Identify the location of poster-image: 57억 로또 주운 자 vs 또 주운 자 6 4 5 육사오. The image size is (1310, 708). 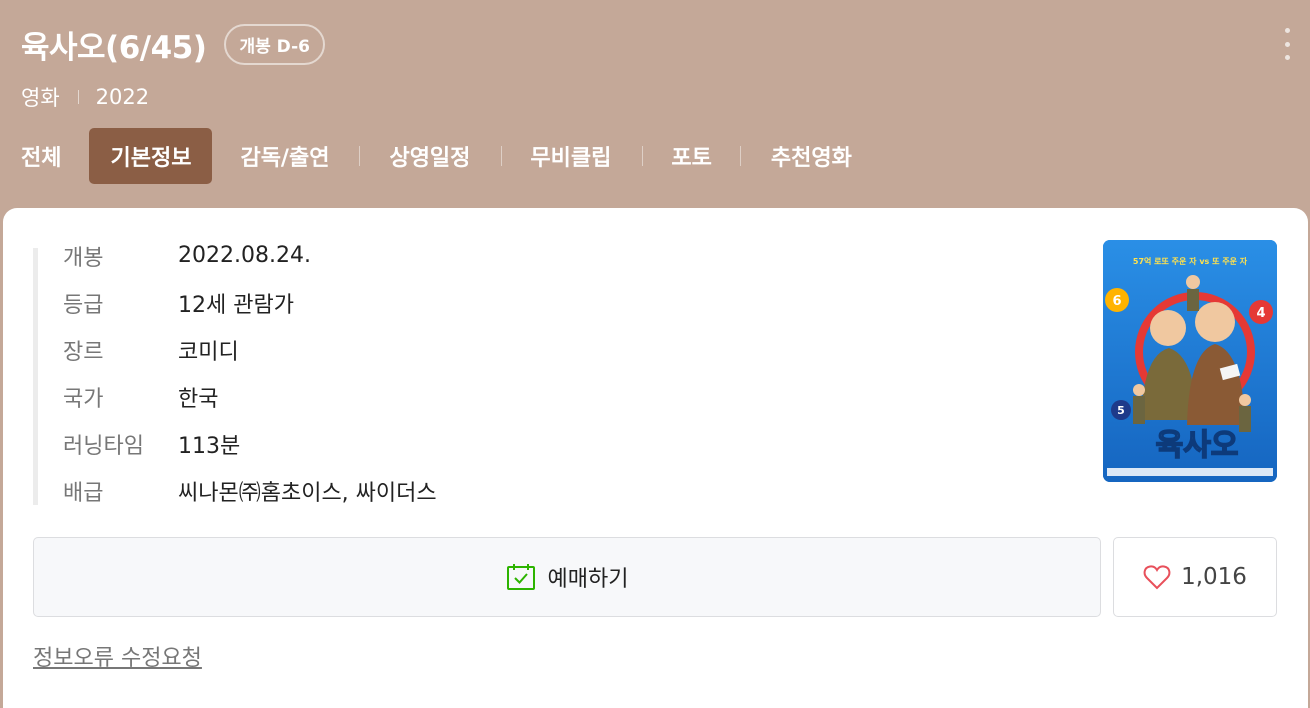
(1190, 361).